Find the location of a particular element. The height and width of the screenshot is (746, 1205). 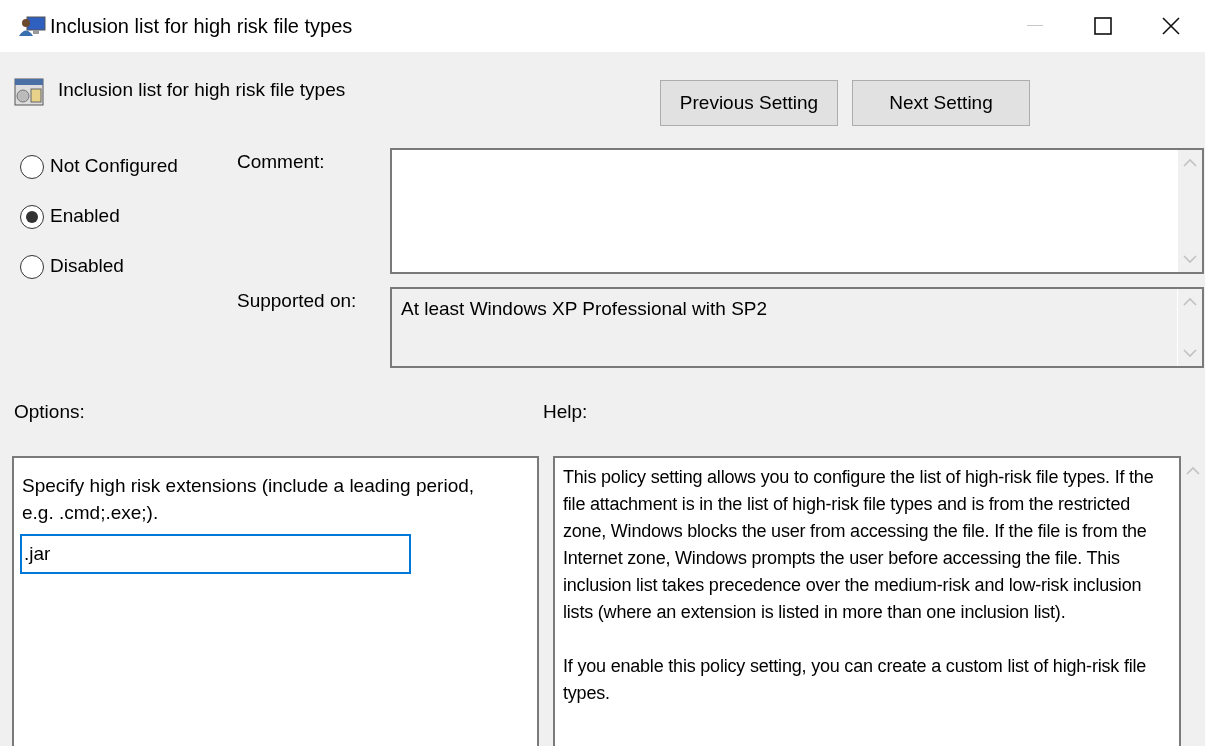

extensions-input: .jar is located at coordinates (215, 554).